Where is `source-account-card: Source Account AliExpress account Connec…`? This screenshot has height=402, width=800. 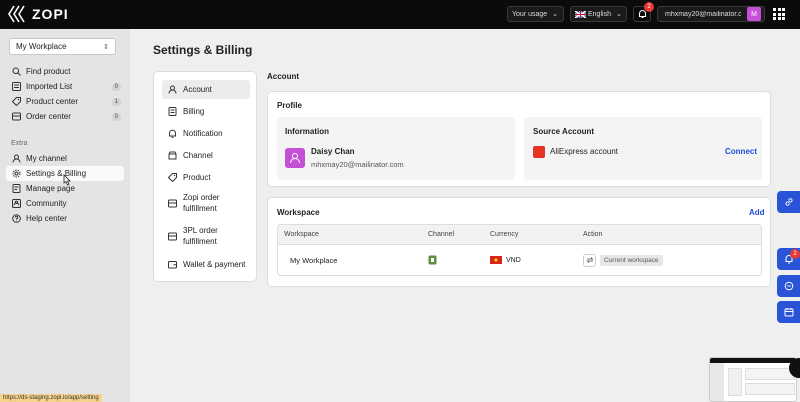
source-account-card: Source Account AliExpress account Connec… is located at coordinates (643, 148).